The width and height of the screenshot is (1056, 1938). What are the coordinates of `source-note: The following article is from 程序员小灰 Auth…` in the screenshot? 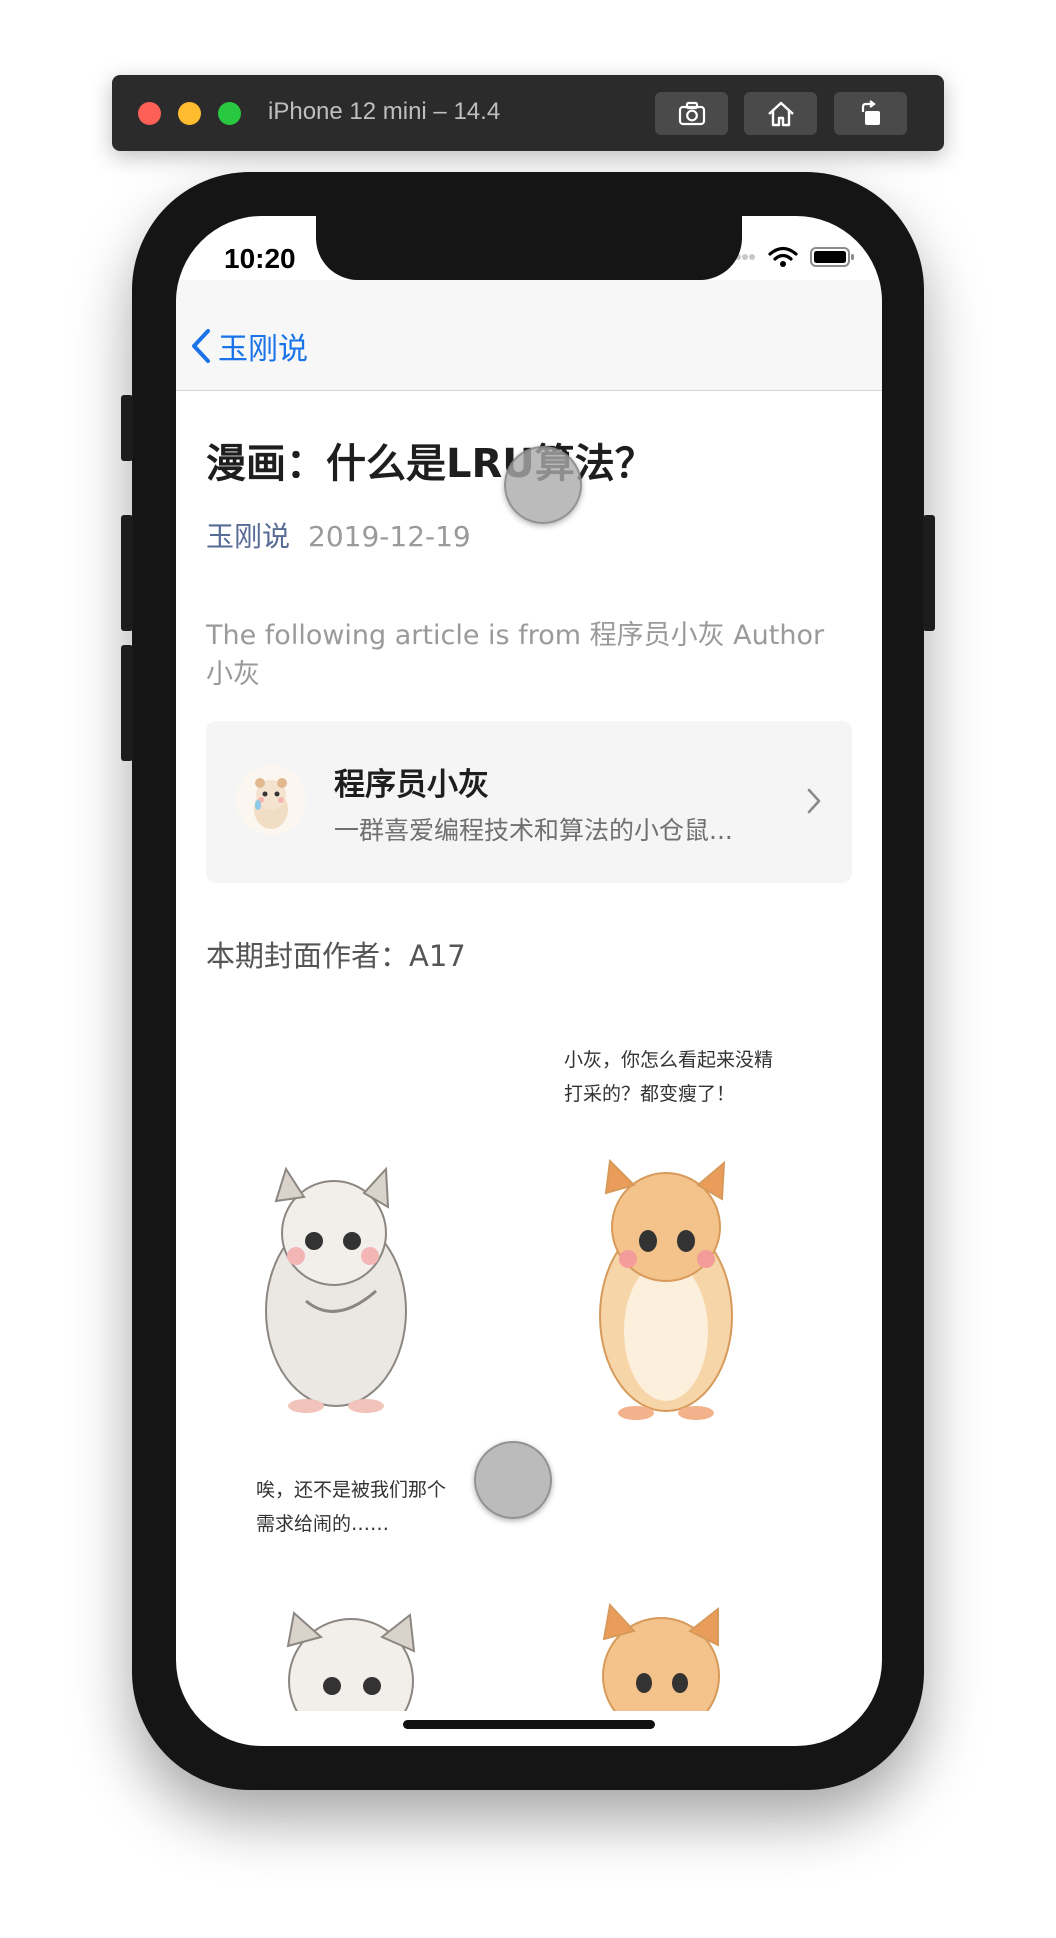 It's located at (515, 655).